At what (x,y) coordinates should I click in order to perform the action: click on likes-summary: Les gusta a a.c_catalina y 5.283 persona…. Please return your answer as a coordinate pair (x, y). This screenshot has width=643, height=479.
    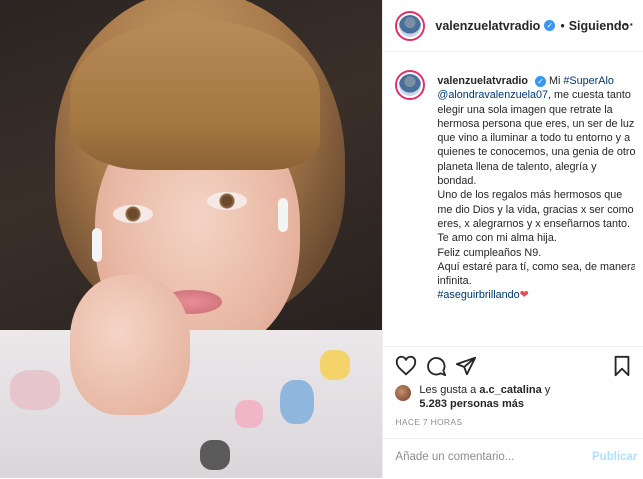
    Looking at the image, I should click on (507, 397).